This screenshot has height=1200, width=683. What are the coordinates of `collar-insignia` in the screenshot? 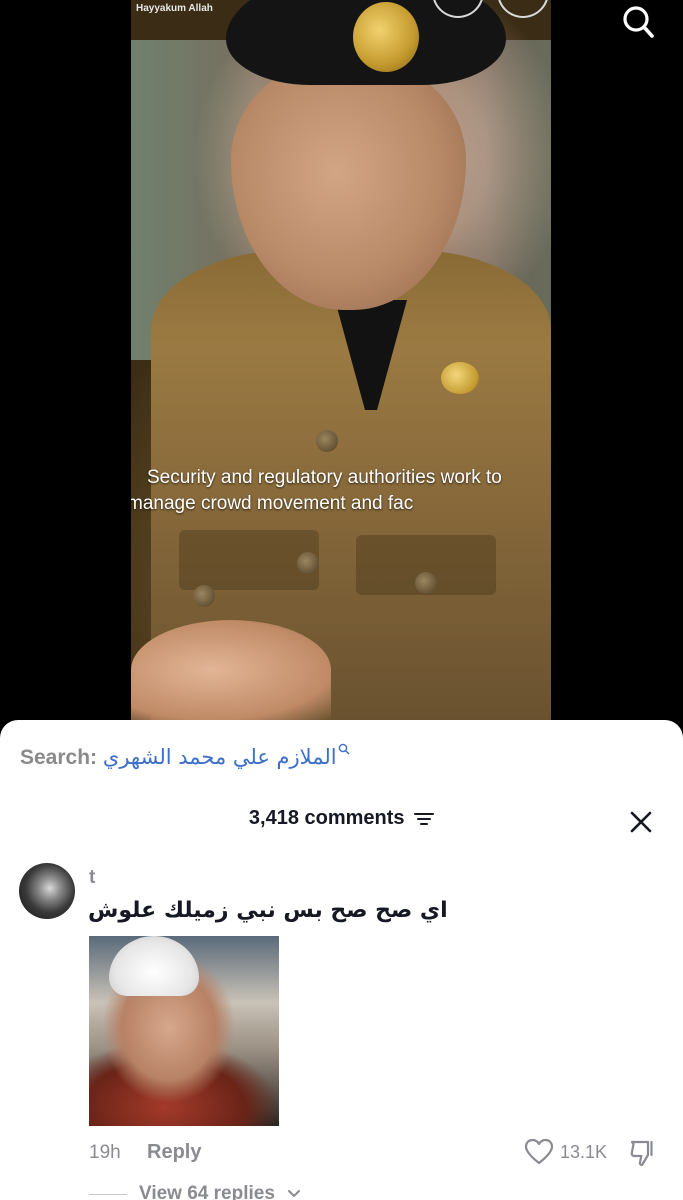 It's located at (460, 378).